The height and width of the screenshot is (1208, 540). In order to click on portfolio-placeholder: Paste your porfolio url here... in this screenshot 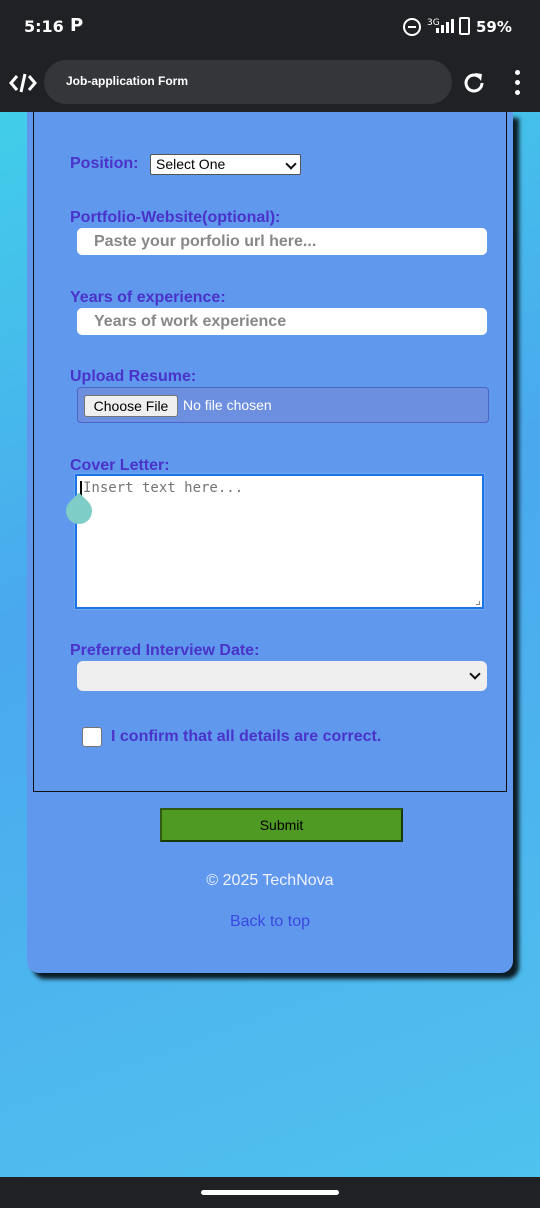, I will do `click(205, 241)`.